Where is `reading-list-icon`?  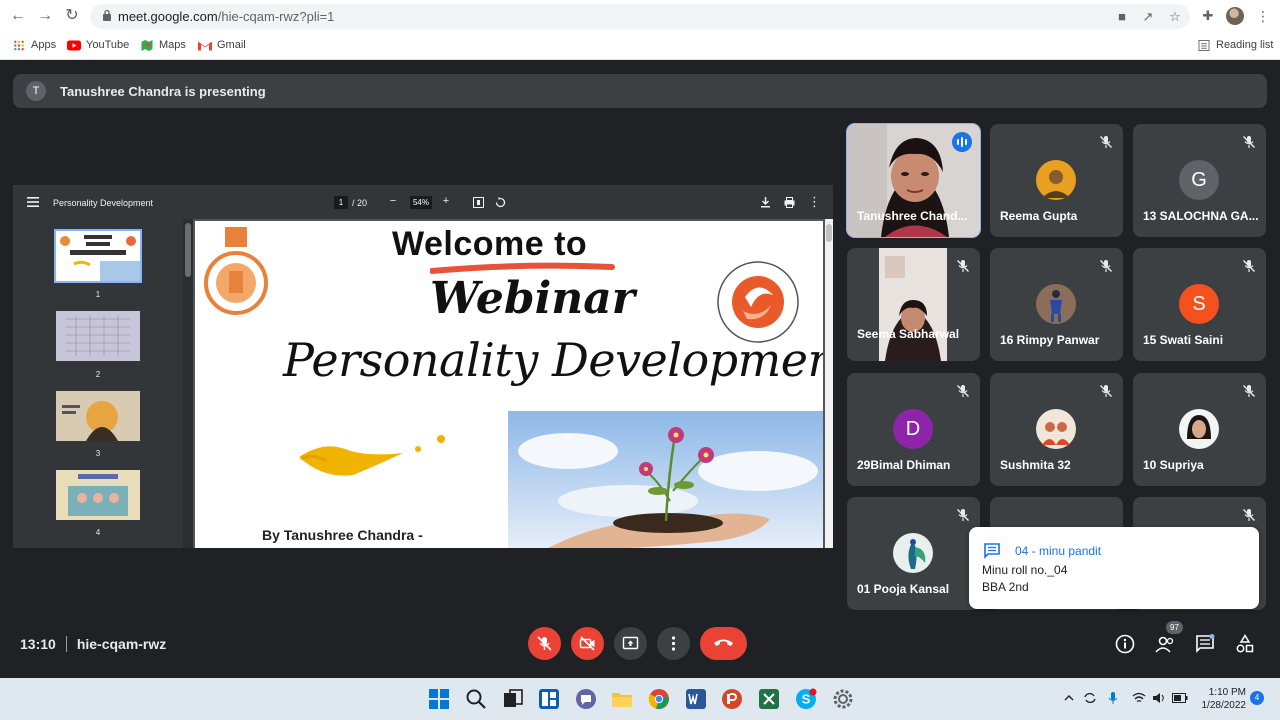 reading-list-icon is located at coordinates (1204, 45).